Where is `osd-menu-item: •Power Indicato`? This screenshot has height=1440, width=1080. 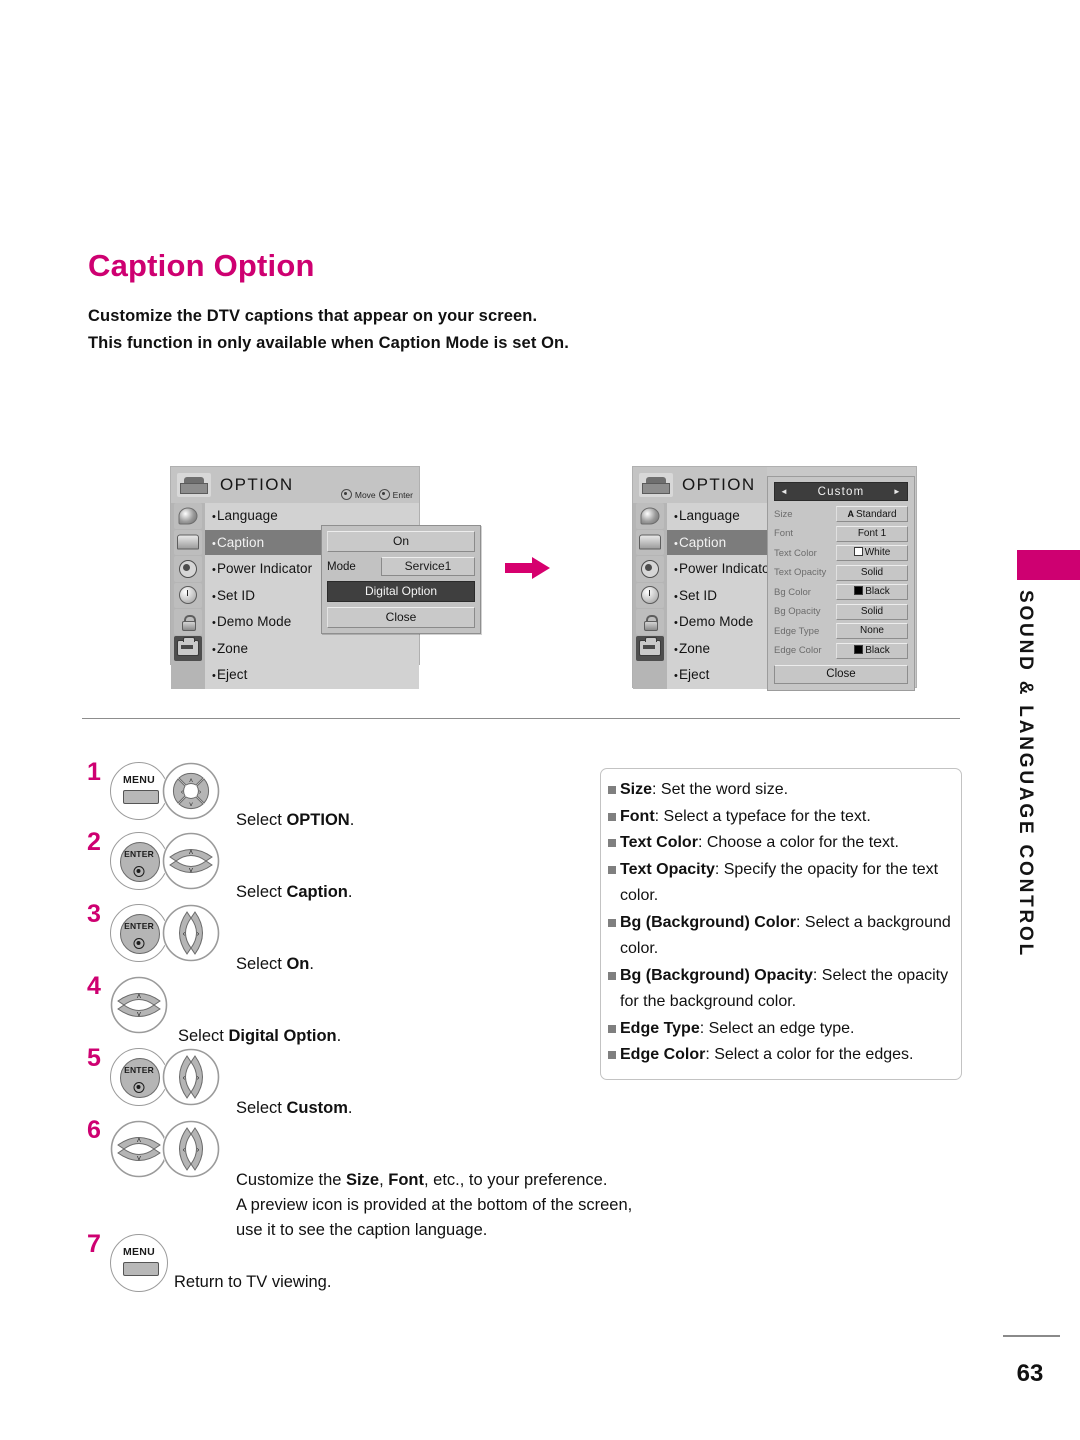
osd-menu-item: •Power Indicato is located at coordinates (718, 569).